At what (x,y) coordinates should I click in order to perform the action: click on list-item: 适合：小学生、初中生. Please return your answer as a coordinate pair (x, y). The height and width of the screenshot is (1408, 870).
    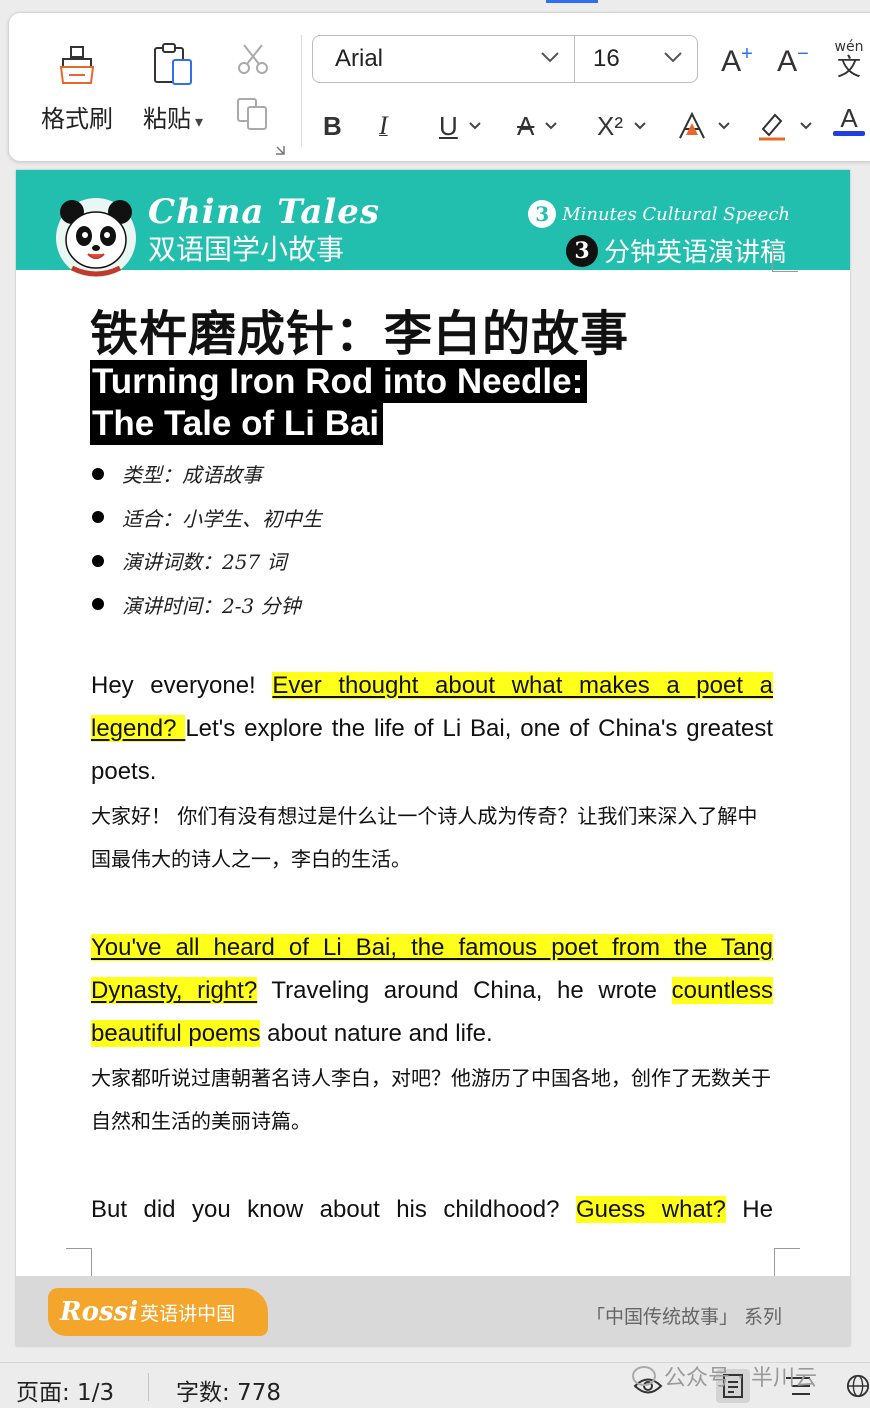
    Looking at the image, I should click on (207, 518).